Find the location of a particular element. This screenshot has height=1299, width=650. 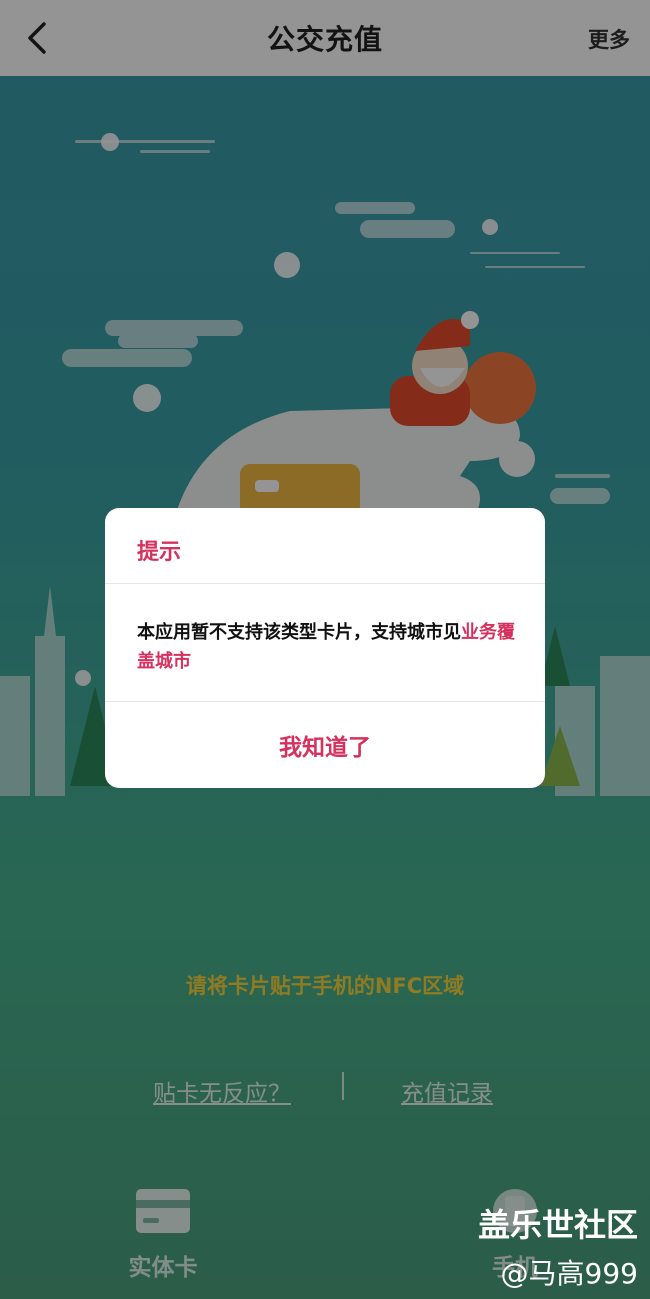

dialog-message-text: 本应用暂不支持该类型卡片，支持城市见 is located at coordinates (299, 632).